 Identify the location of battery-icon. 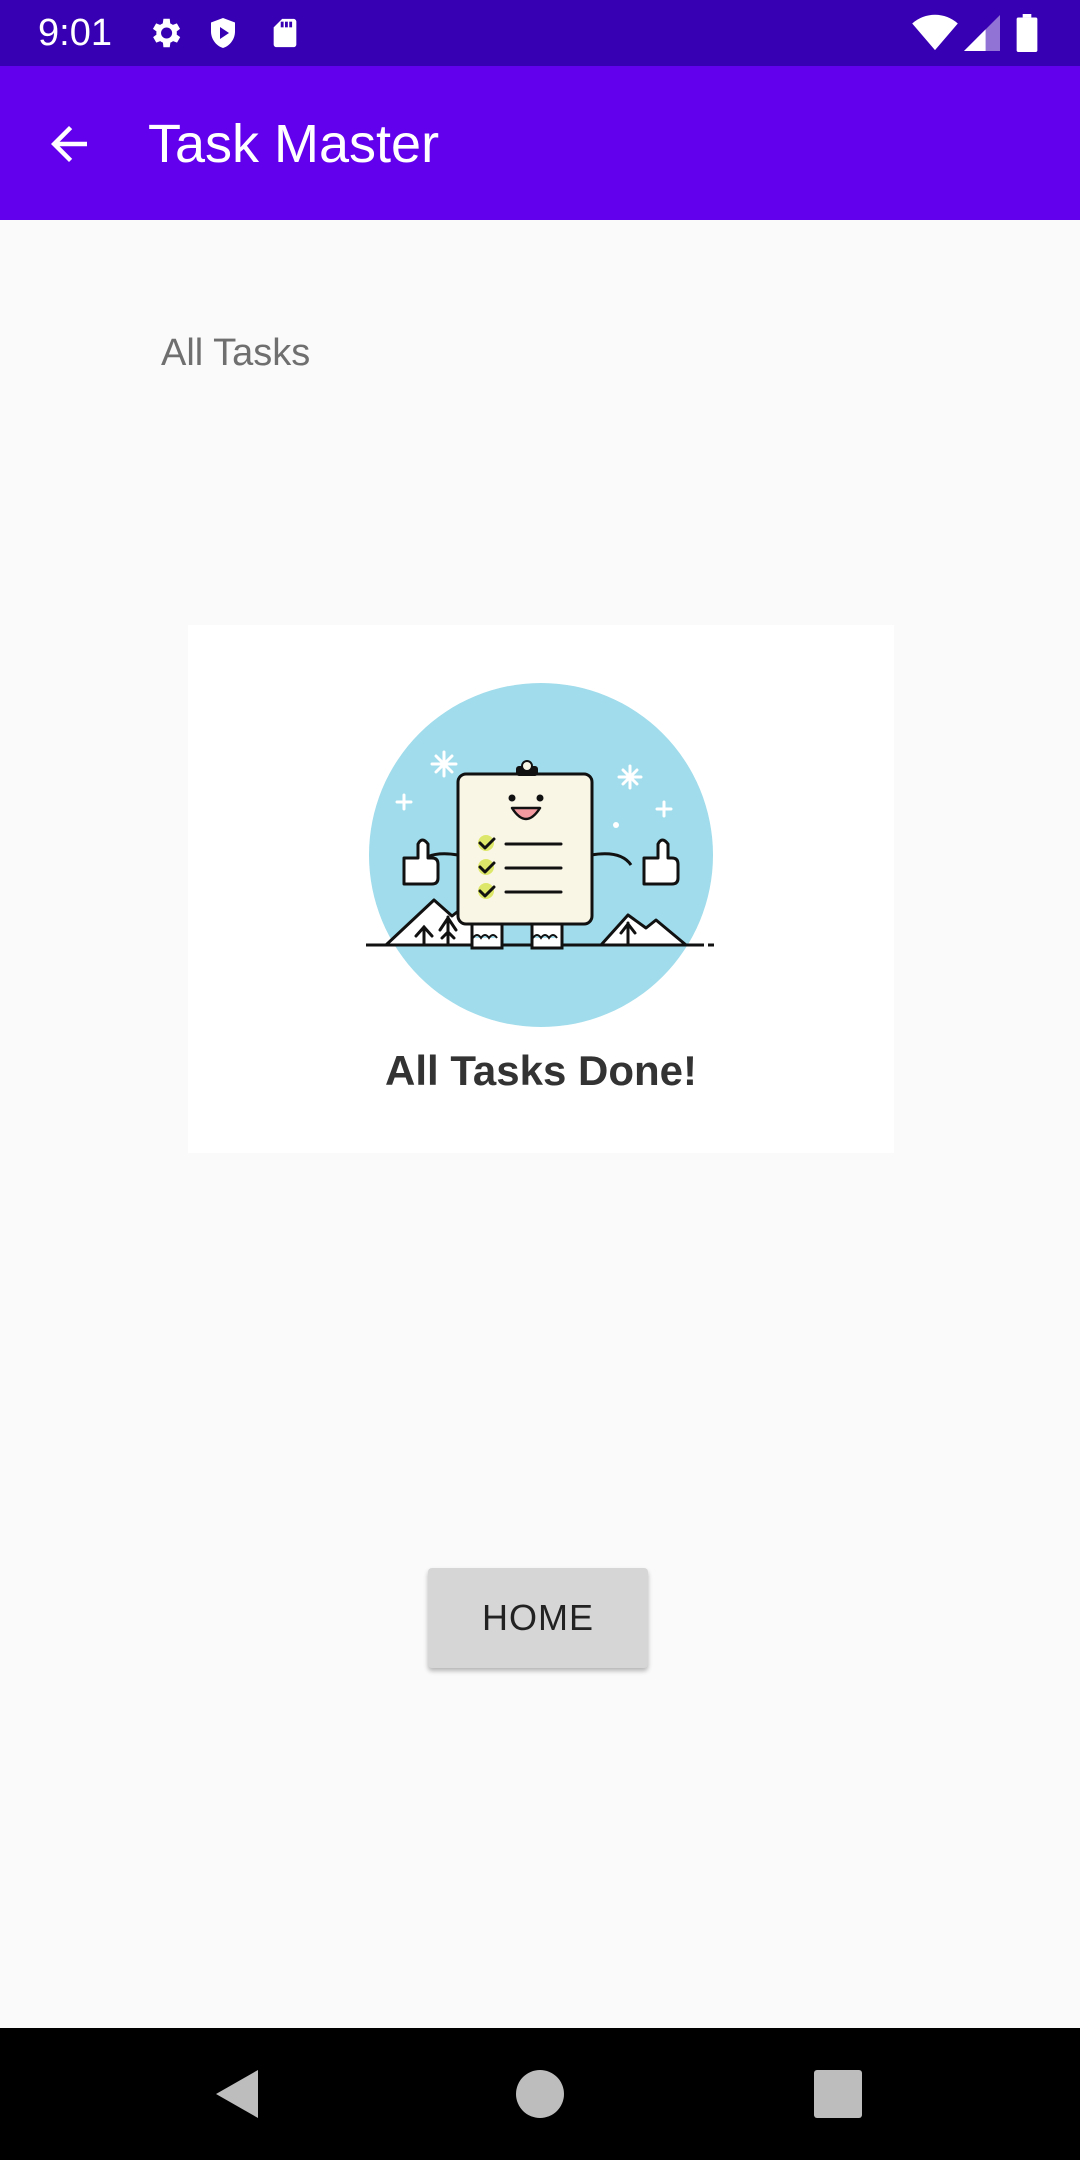
(1027, 33).